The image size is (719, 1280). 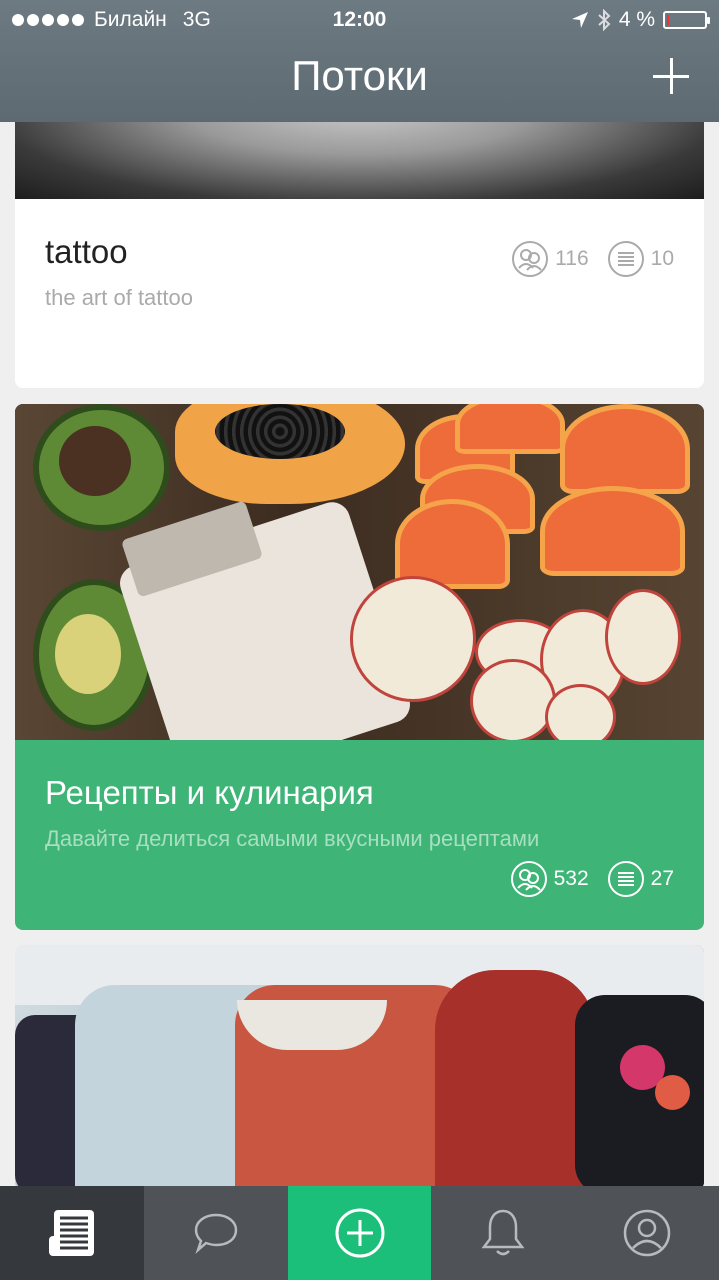 I want to click on chat-icon, so click(x=216, y=1233).